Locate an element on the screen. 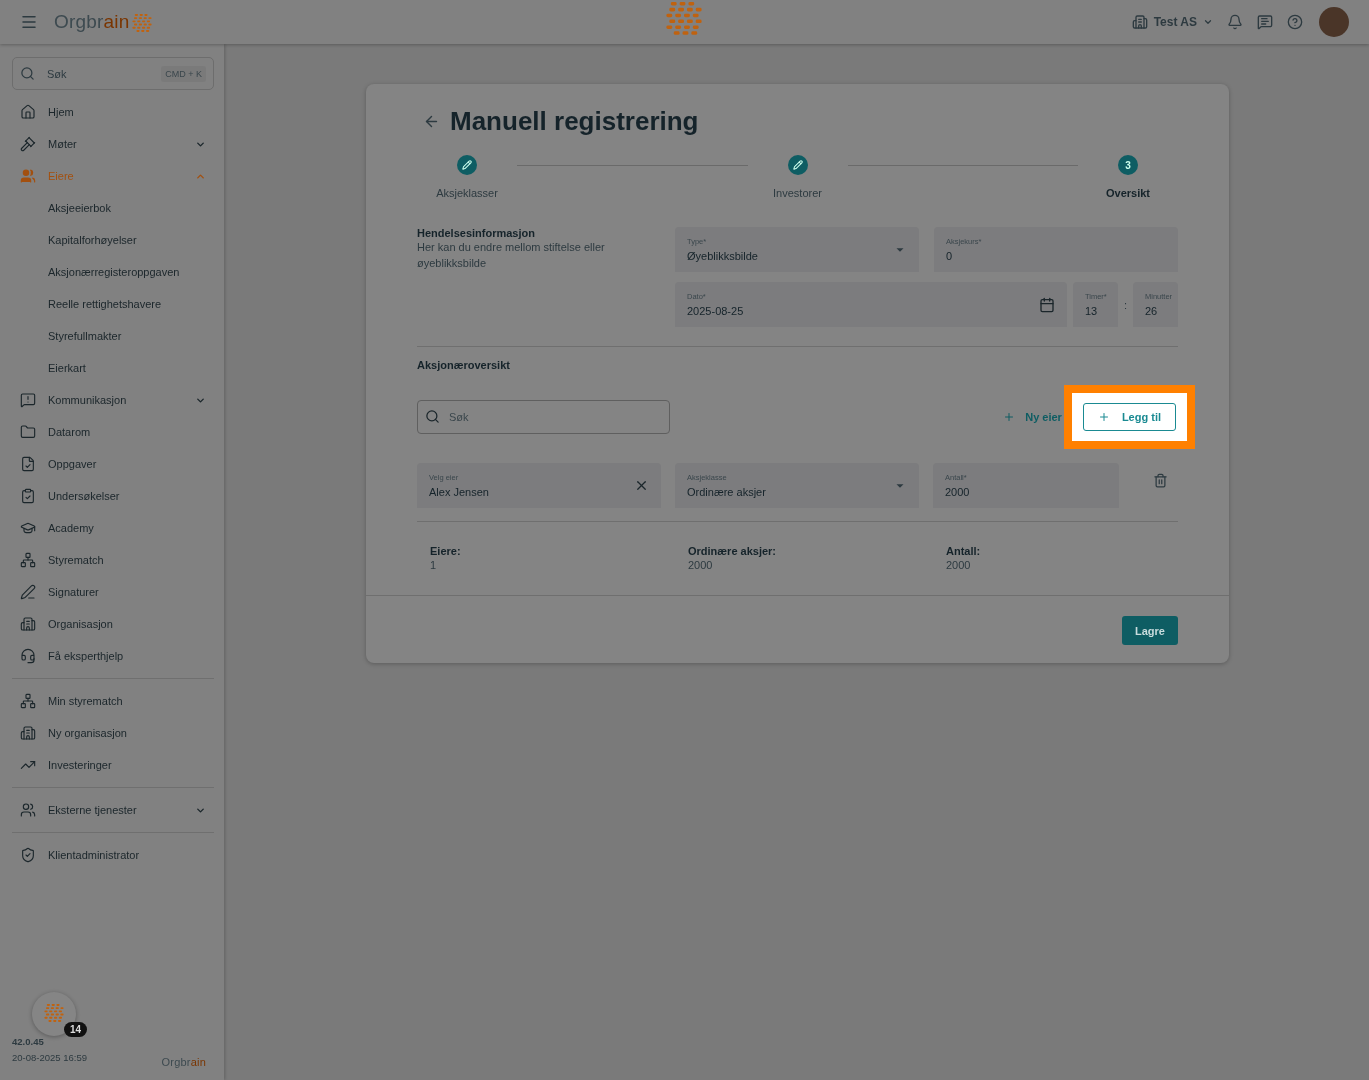 Image resolution: width=1369 pixels, height=1080 pixels. help-icon is located at coordinates (1295, 22).